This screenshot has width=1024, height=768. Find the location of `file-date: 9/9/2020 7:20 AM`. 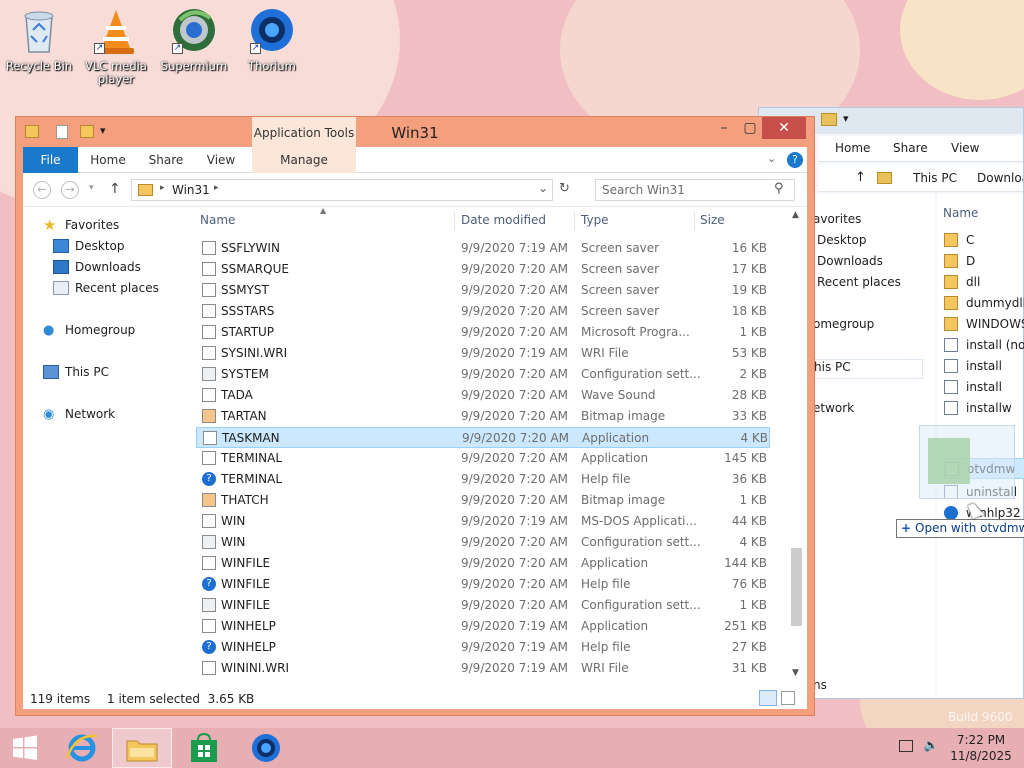

file-date: 9/9/2020 7:20 AM is located at coordinates (515, 584).